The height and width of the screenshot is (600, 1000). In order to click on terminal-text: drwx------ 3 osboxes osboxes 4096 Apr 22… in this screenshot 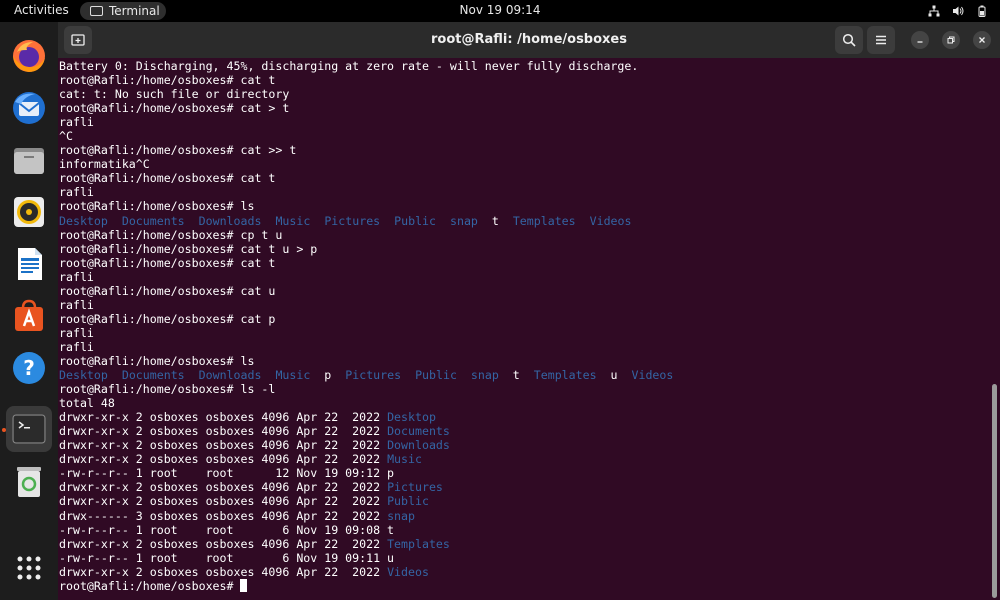, I will do `click(223, 515)`.